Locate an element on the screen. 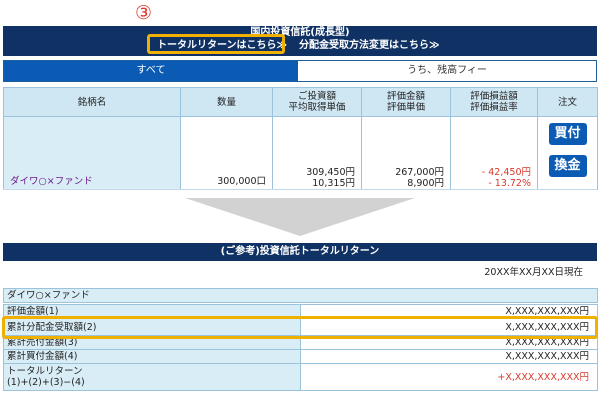 Image resolution: width=600 pixels, height=401 pixels. col-pl-rate-label: 評価損益率 is located at coordinates (494, 107).